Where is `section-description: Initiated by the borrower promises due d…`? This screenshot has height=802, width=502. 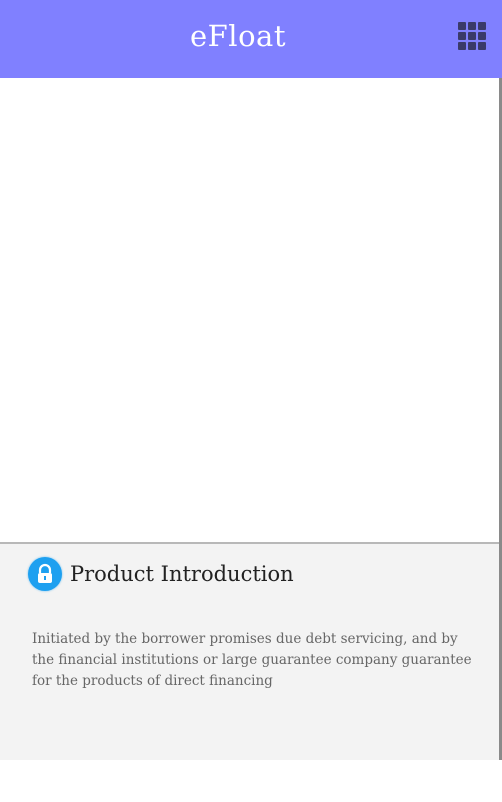
section-description: Initiated by the borrower promises due d… is located at coordinates (252, 660).